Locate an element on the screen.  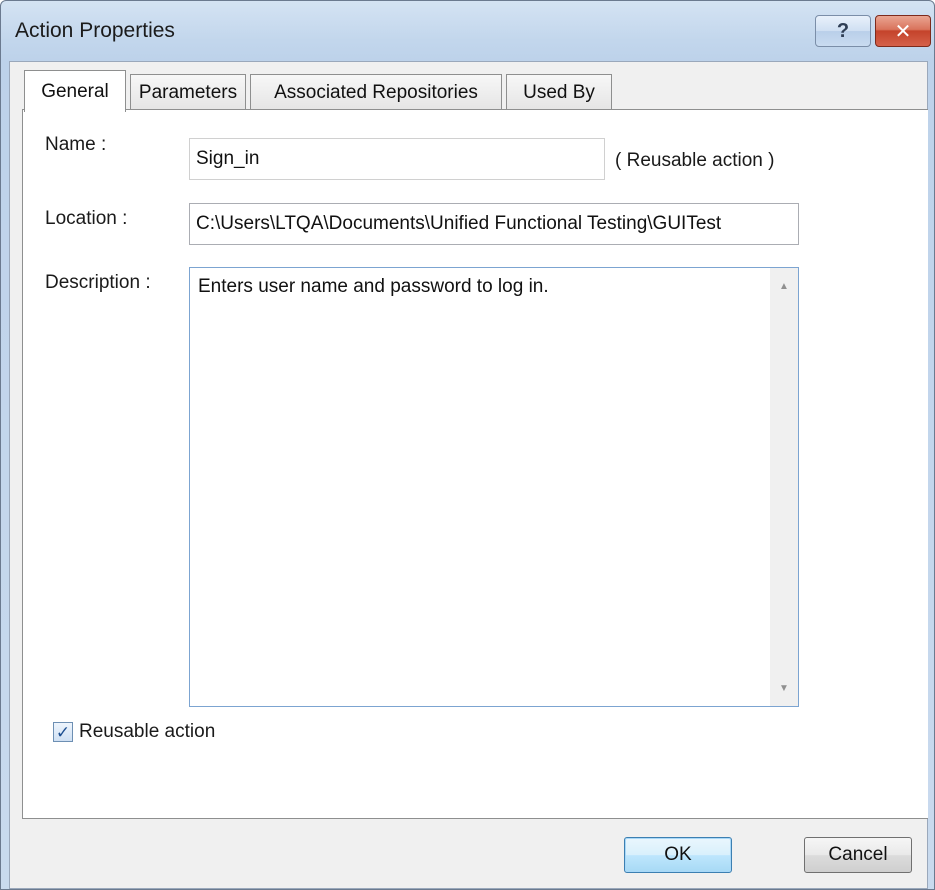
tab-used-by: Used By is located at coordinates (559, 92).